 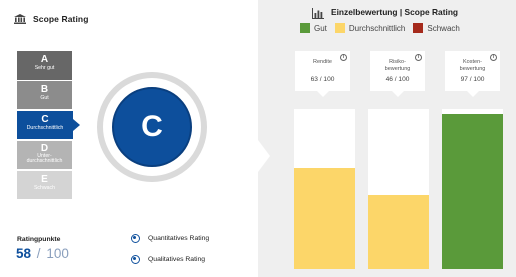 I want to click on grade-e: E Schwach, so click(x=44, y=185).